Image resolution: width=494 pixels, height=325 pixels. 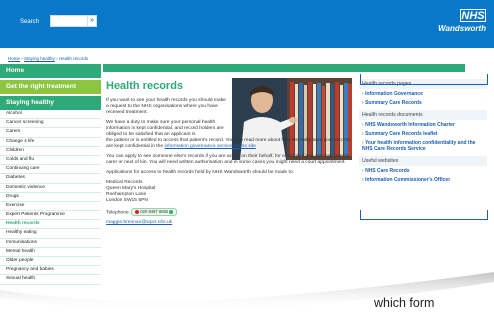 What do you see at coordinates (410, 125) in the screenshot?
I see `related-link-label: NHS Wandsworth Information Charter` at bounding box center [410, 125].